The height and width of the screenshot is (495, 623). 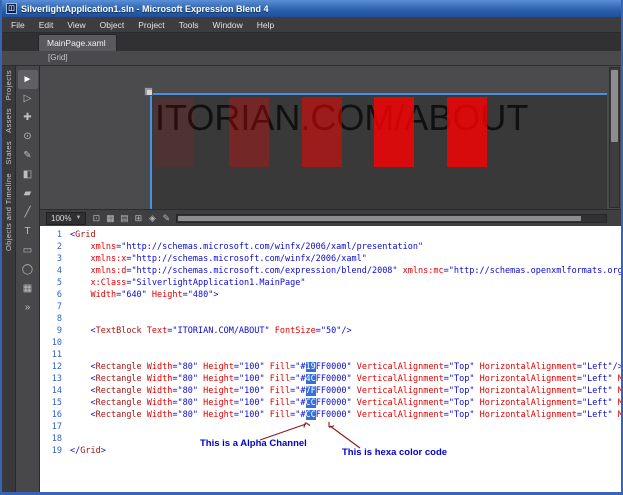 I want to click on menu-edit: Edit, so click(x=46, y=25).